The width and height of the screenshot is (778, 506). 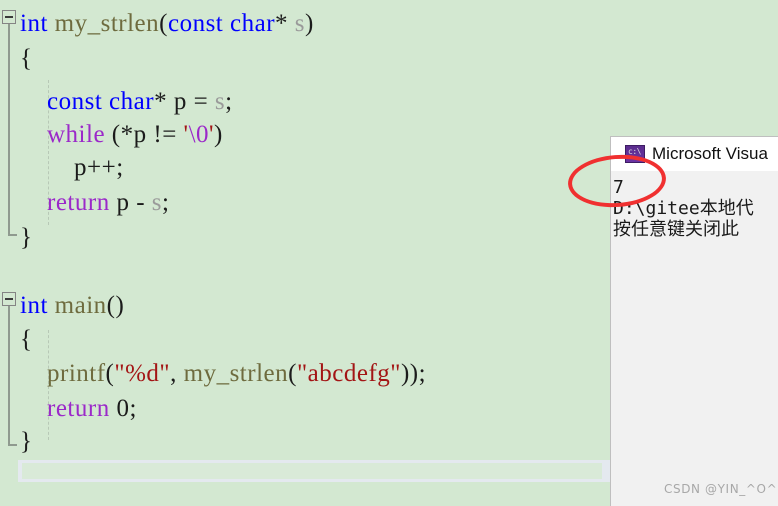 I want to click on code-line-13: printf("%d", my_strlen("abcdefg"));, so click(x=223, y=373).